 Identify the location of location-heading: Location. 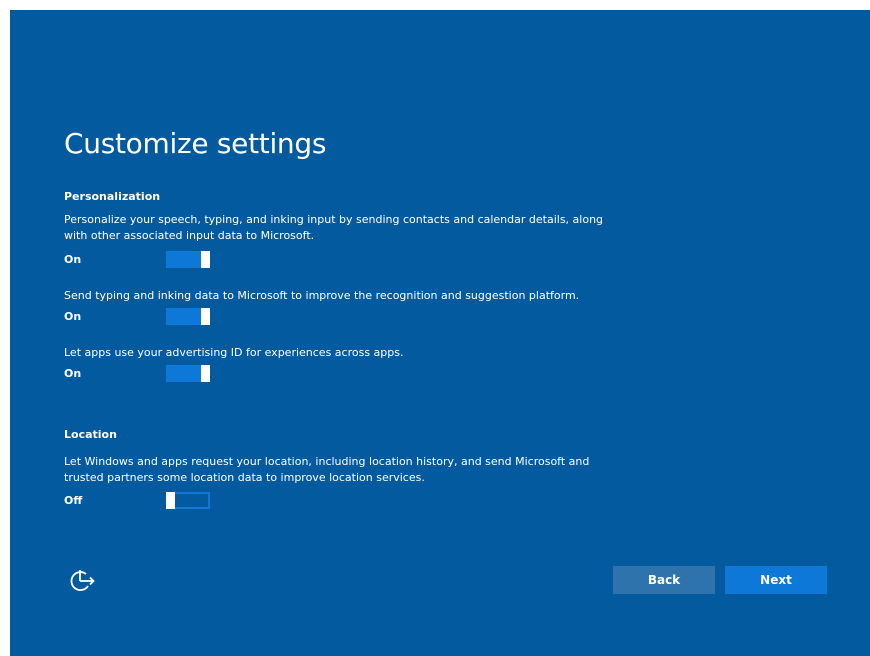
(90, 434).